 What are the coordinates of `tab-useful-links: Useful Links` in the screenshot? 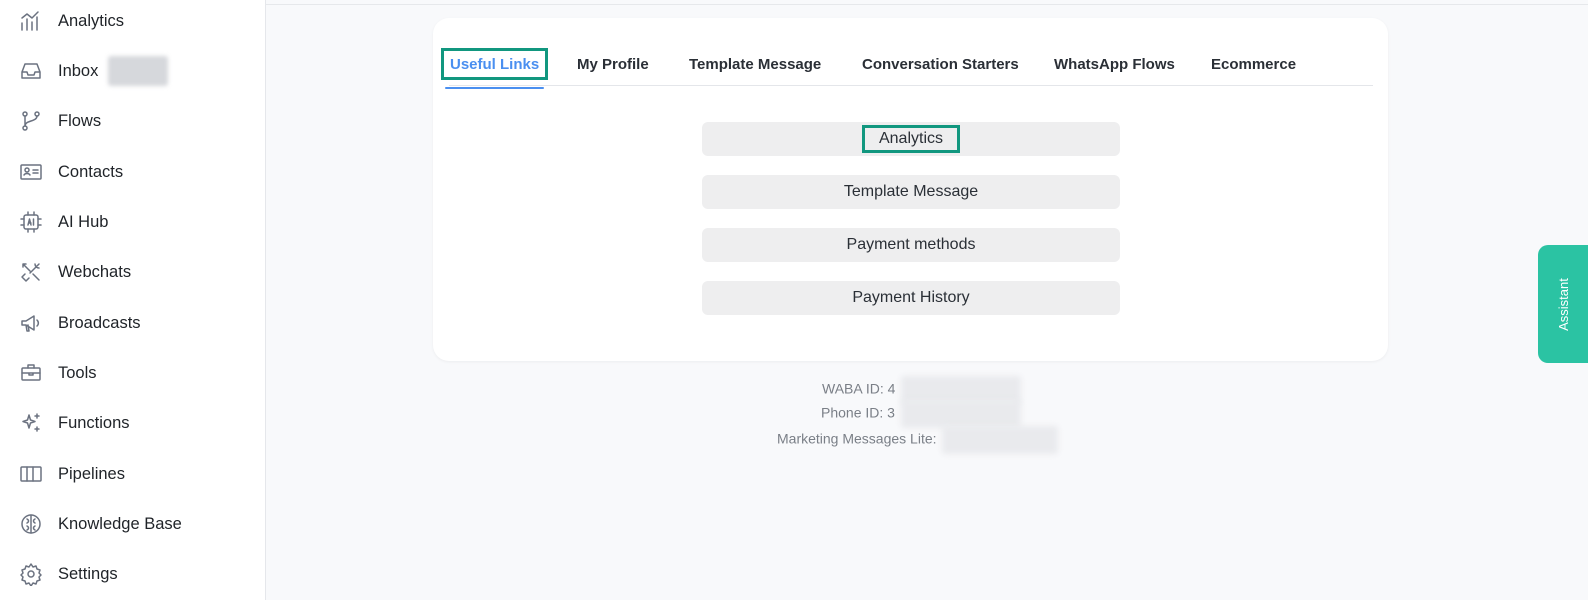 It's located at (495, 68).